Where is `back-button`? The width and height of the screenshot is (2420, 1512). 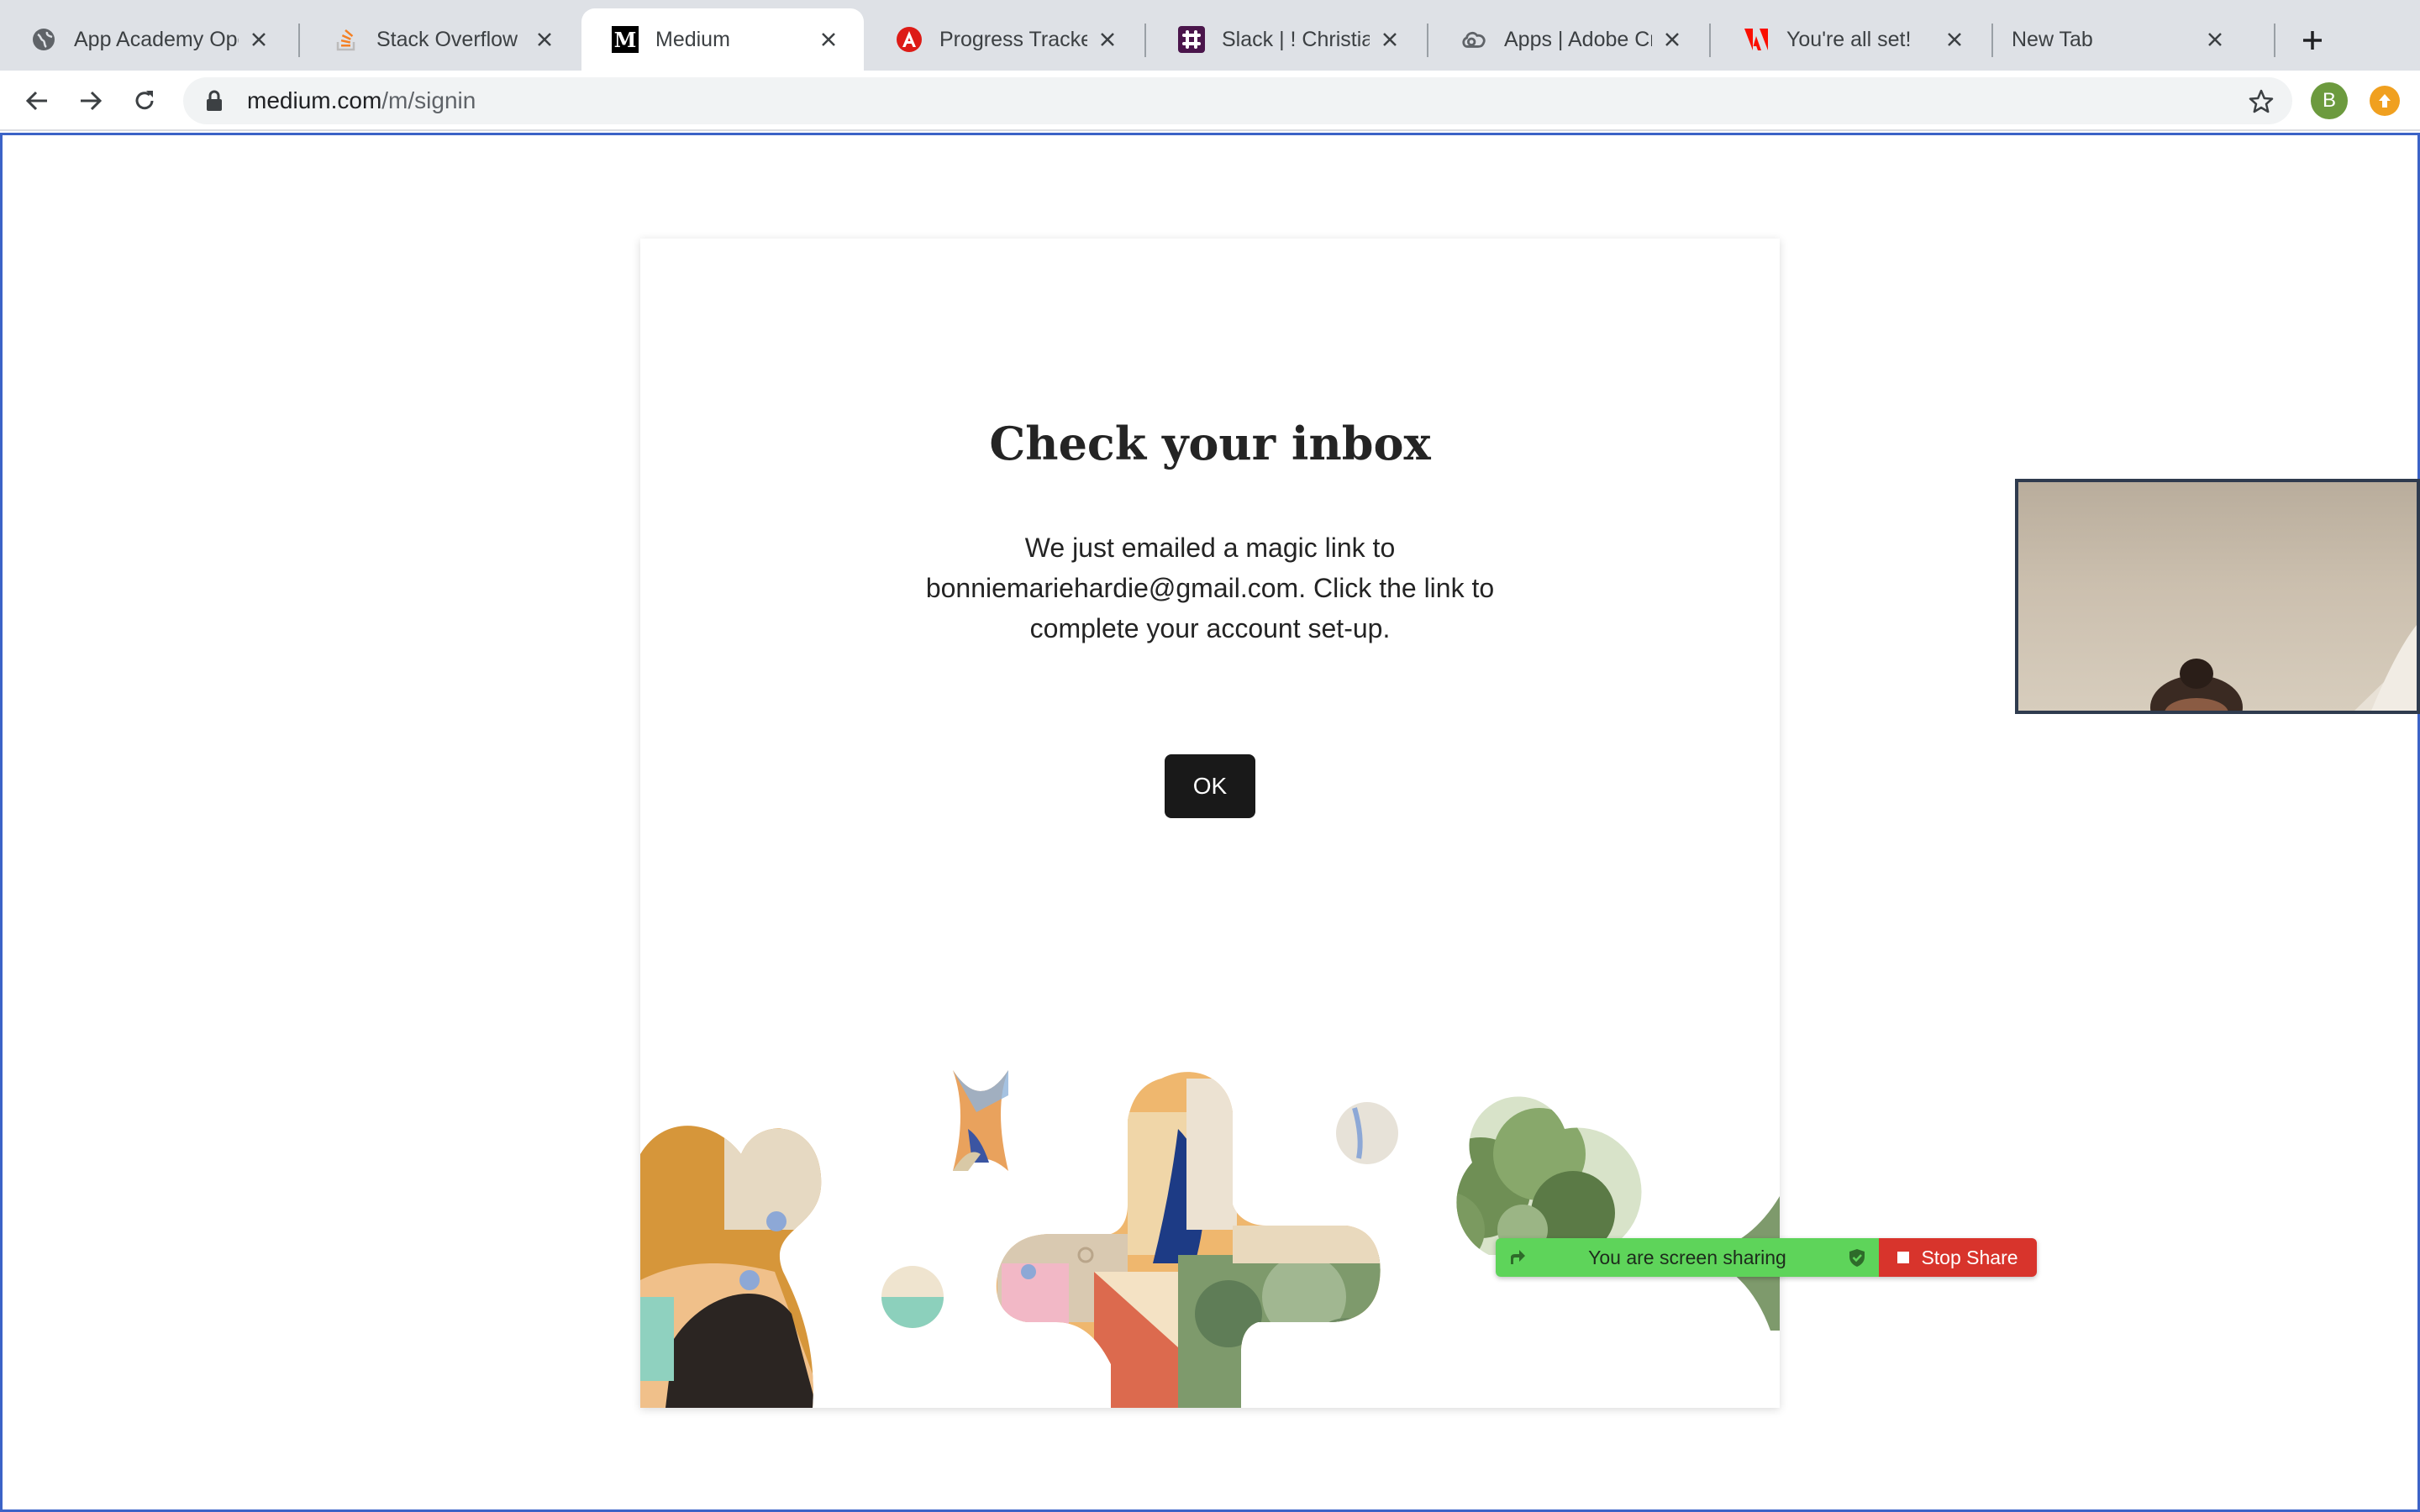 back-button is located at coordinates (37, 101).